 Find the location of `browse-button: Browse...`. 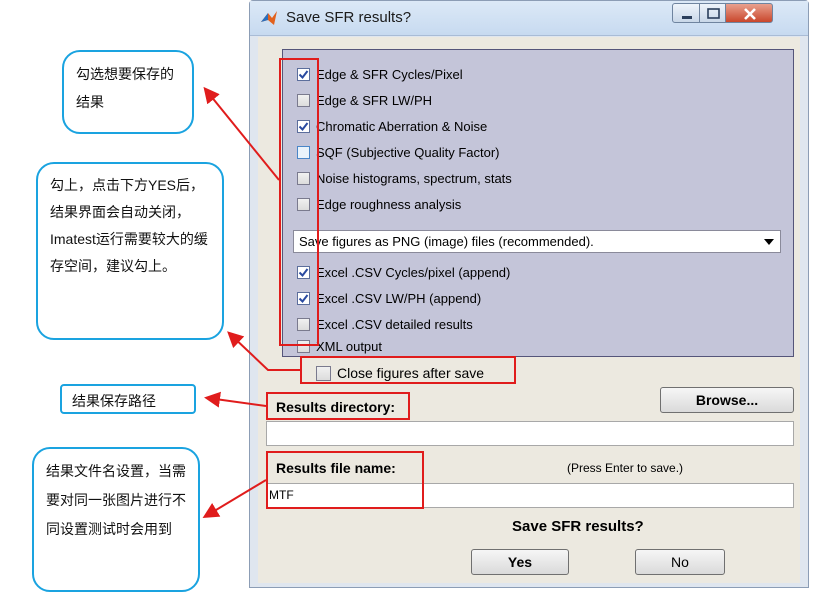

browse-button: Browse... is located at coordinates (727, 400).